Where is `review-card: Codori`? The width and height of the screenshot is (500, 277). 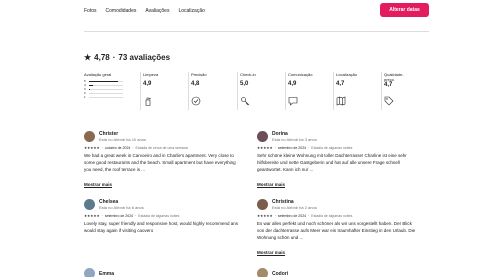
review-card: Codori is located at coordinates (337, 272).